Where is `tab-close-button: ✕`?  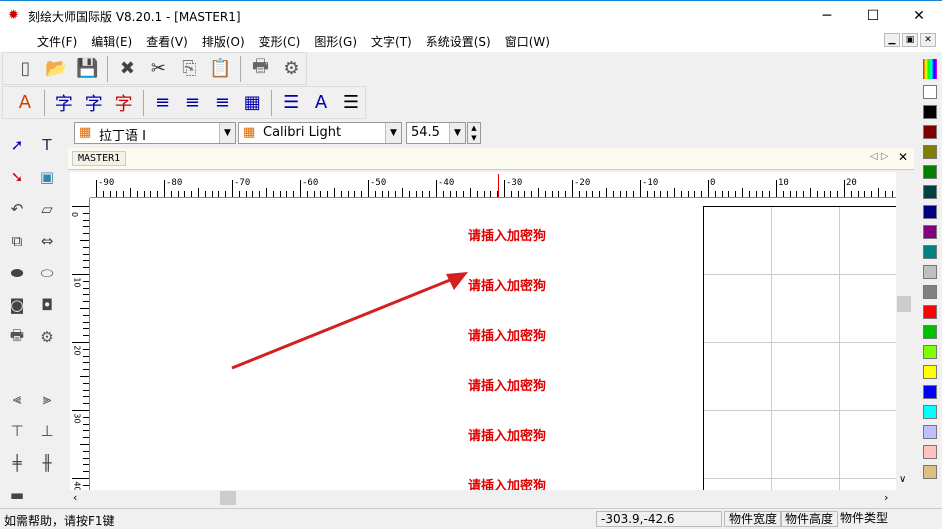 tab-close-button: ✕ is located at coordinates (903, 157).